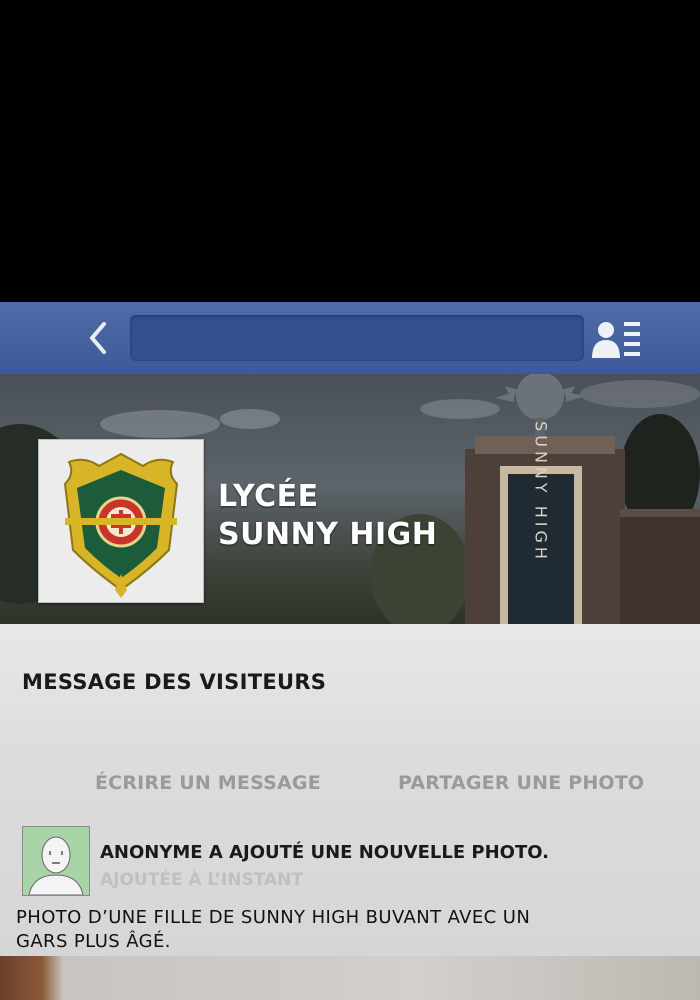 This screenshot has width=700, height=1000. I want to click on school-crest-icon, so click(121, 525).